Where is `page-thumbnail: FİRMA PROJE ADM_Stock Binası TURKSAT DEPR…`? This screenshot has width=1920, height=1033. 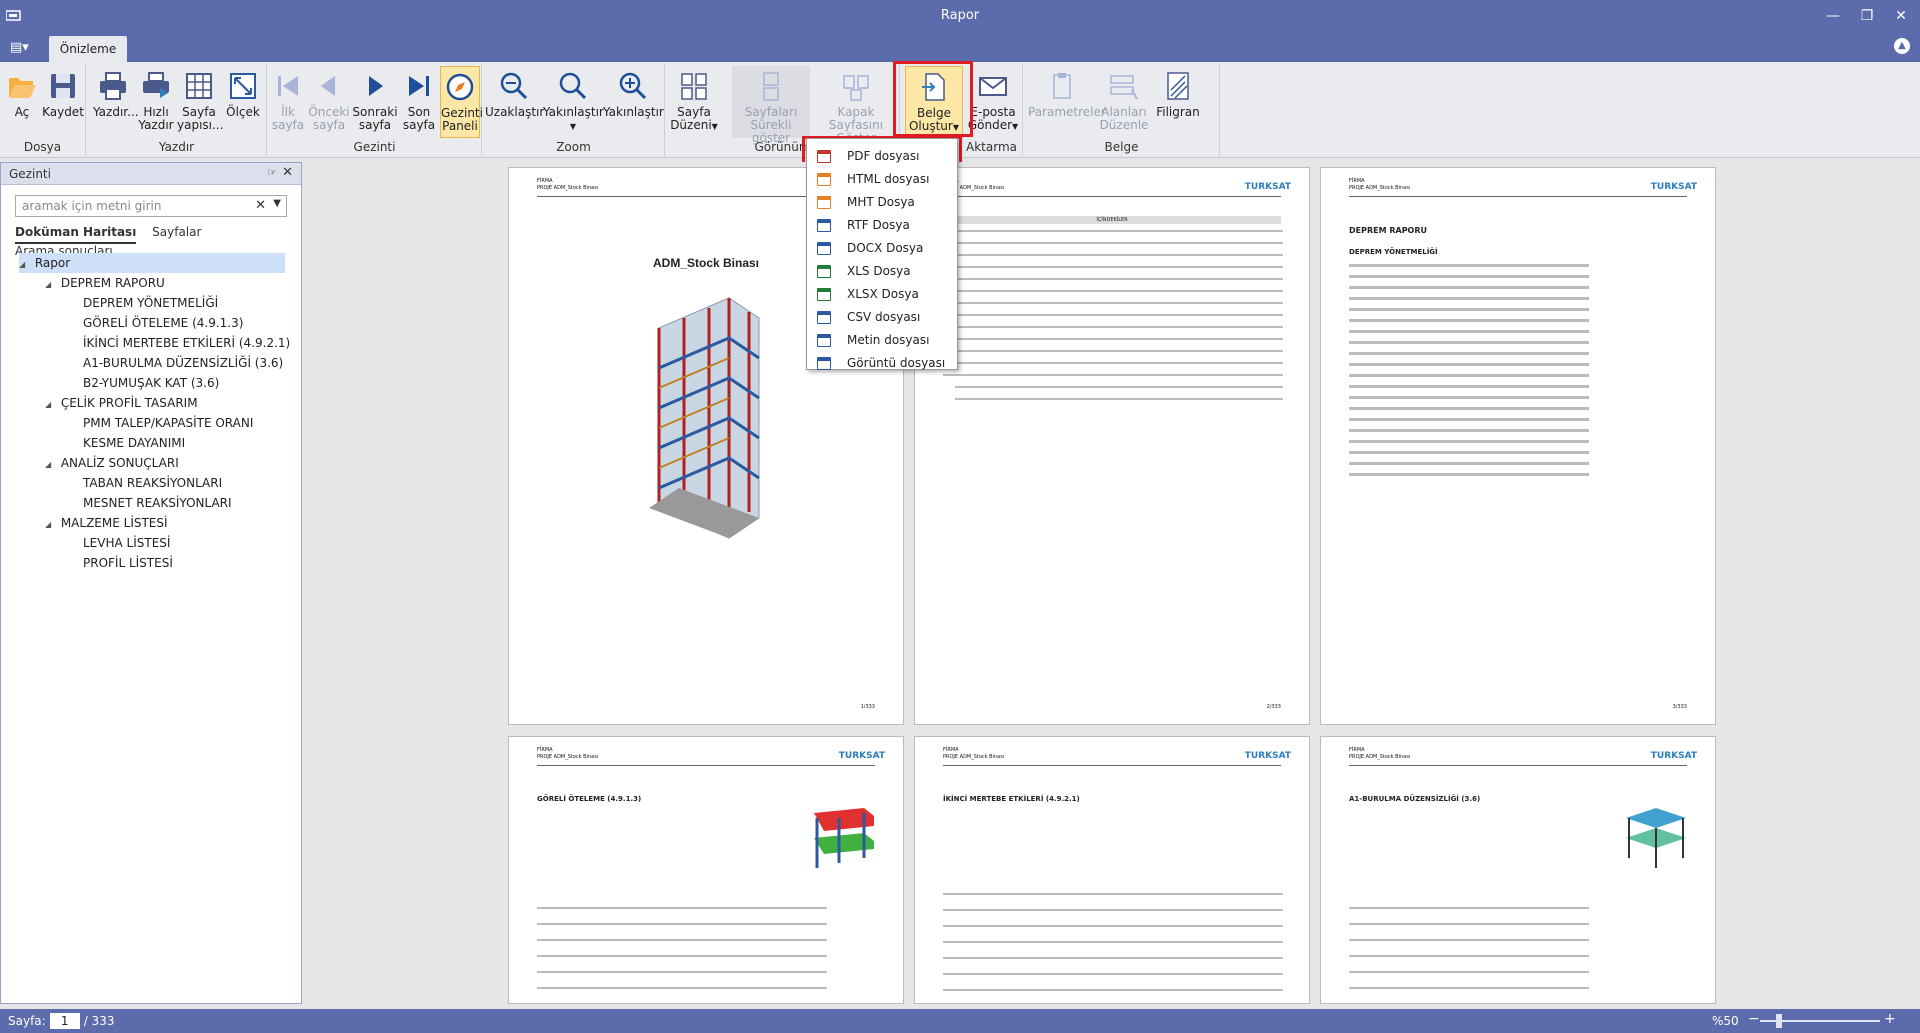 page-thumbnail: FİRMA PROJE ADM_Stock Binası TURKSAT DEPR… is located at coordinates (1518, 446).